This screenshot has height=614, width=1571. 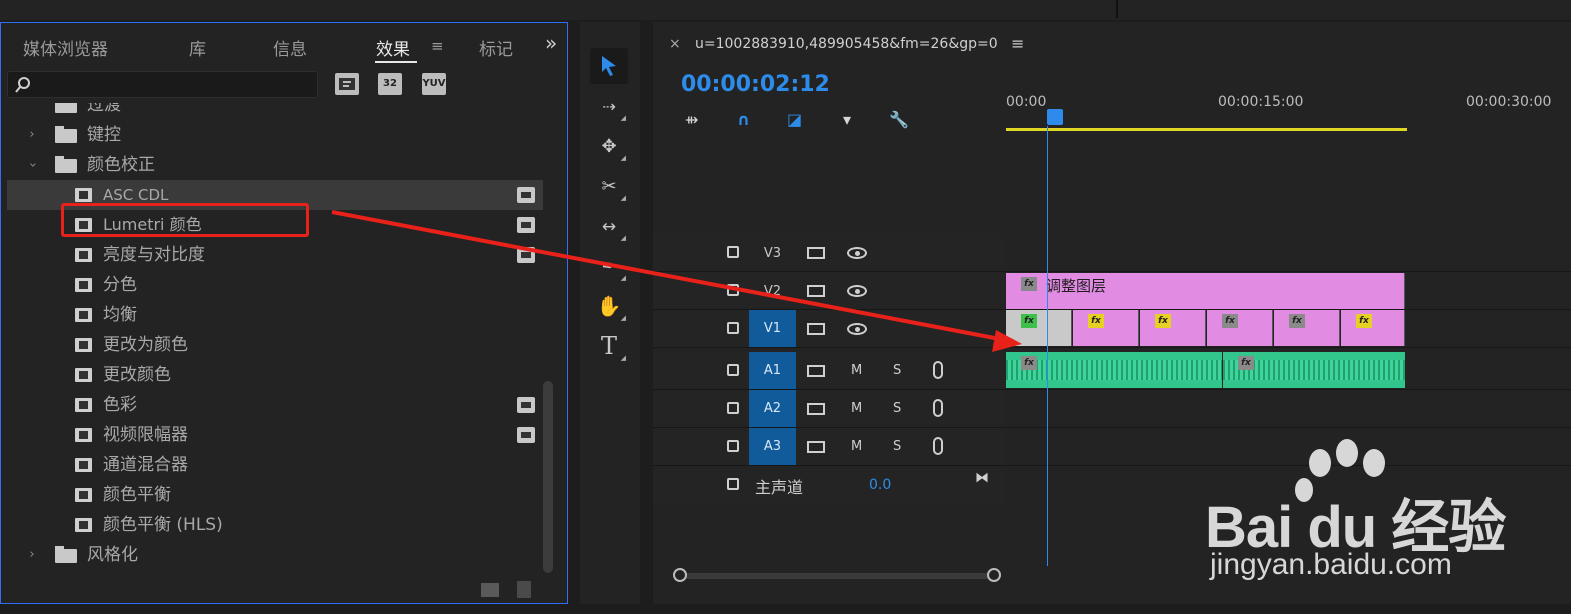 I want to click on tree-effect-leave-color: 分色, so click(x=275, y=285).